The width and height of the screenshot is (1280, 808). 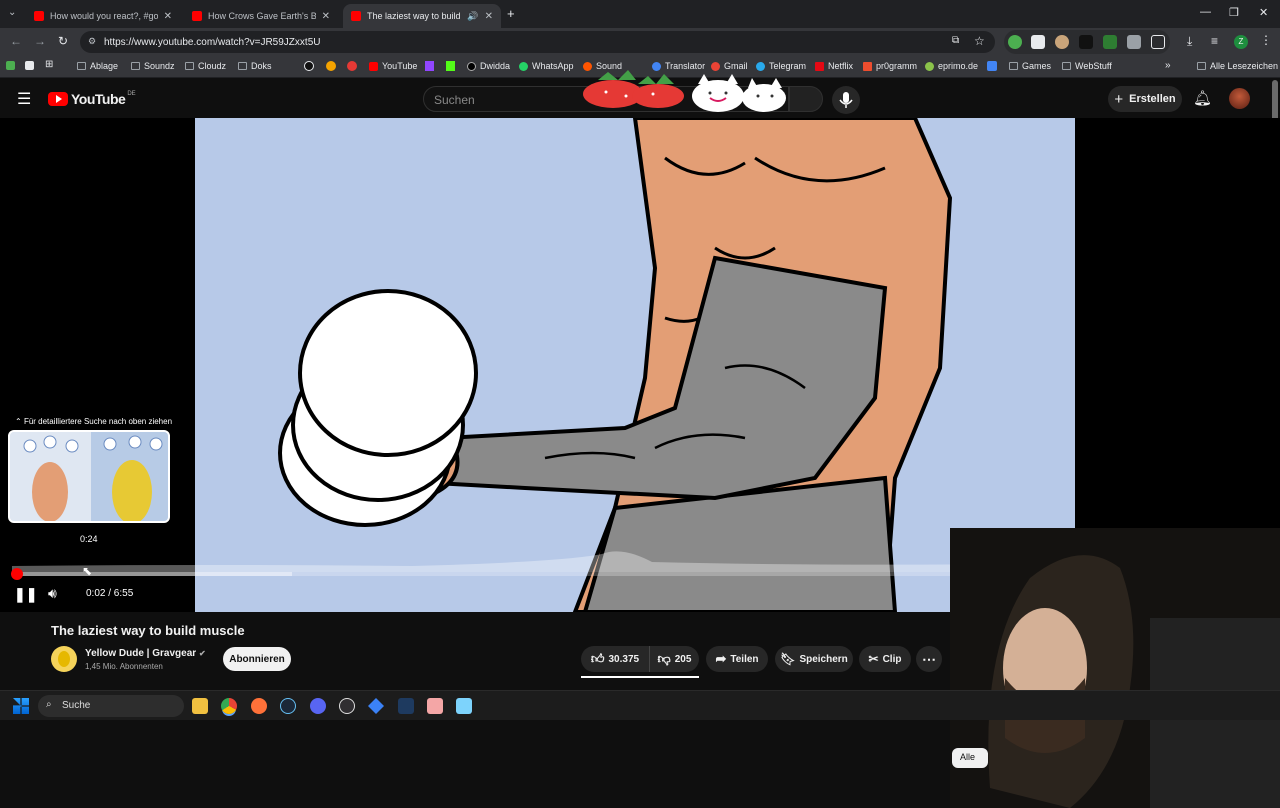 What do you see at coordinates (205, 66) in the screenshot?
I see `bookmark-cloudz: Cloudz` at bounding box center [205, 66].